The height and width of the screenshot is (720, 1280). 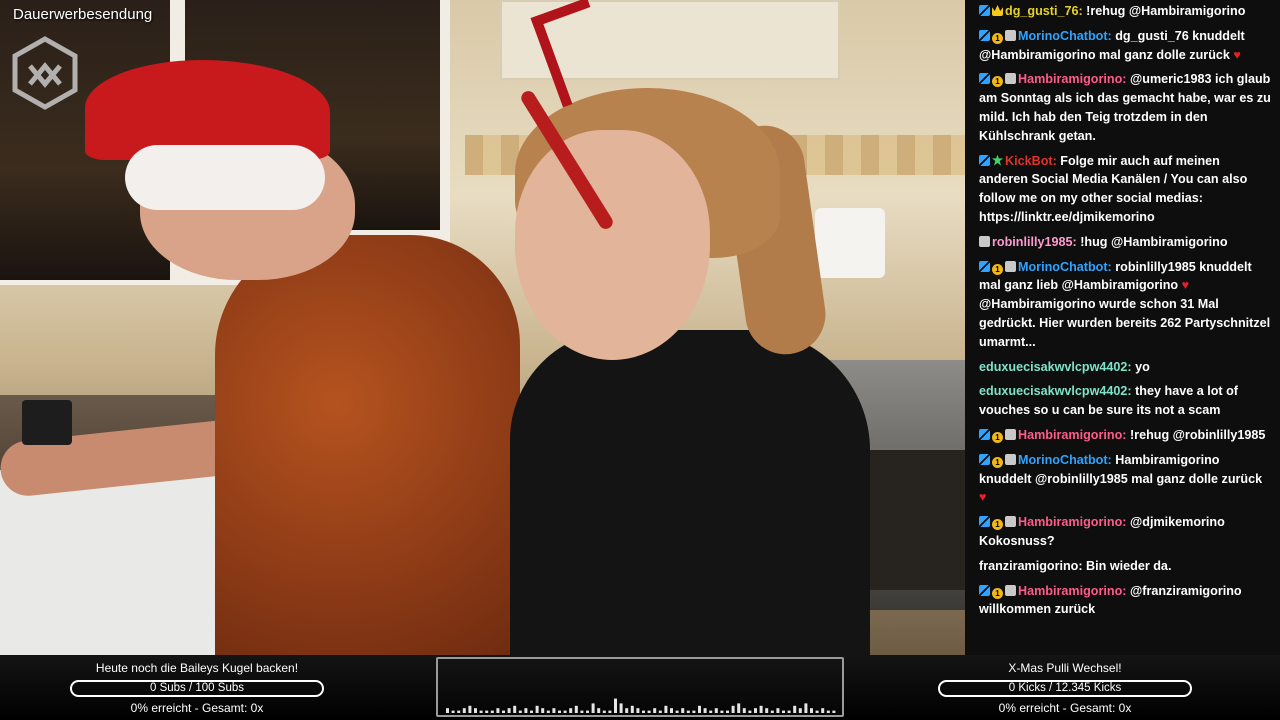 I want to click on chat-message-text: Bin wieder da., so click(x=1127, y=565).